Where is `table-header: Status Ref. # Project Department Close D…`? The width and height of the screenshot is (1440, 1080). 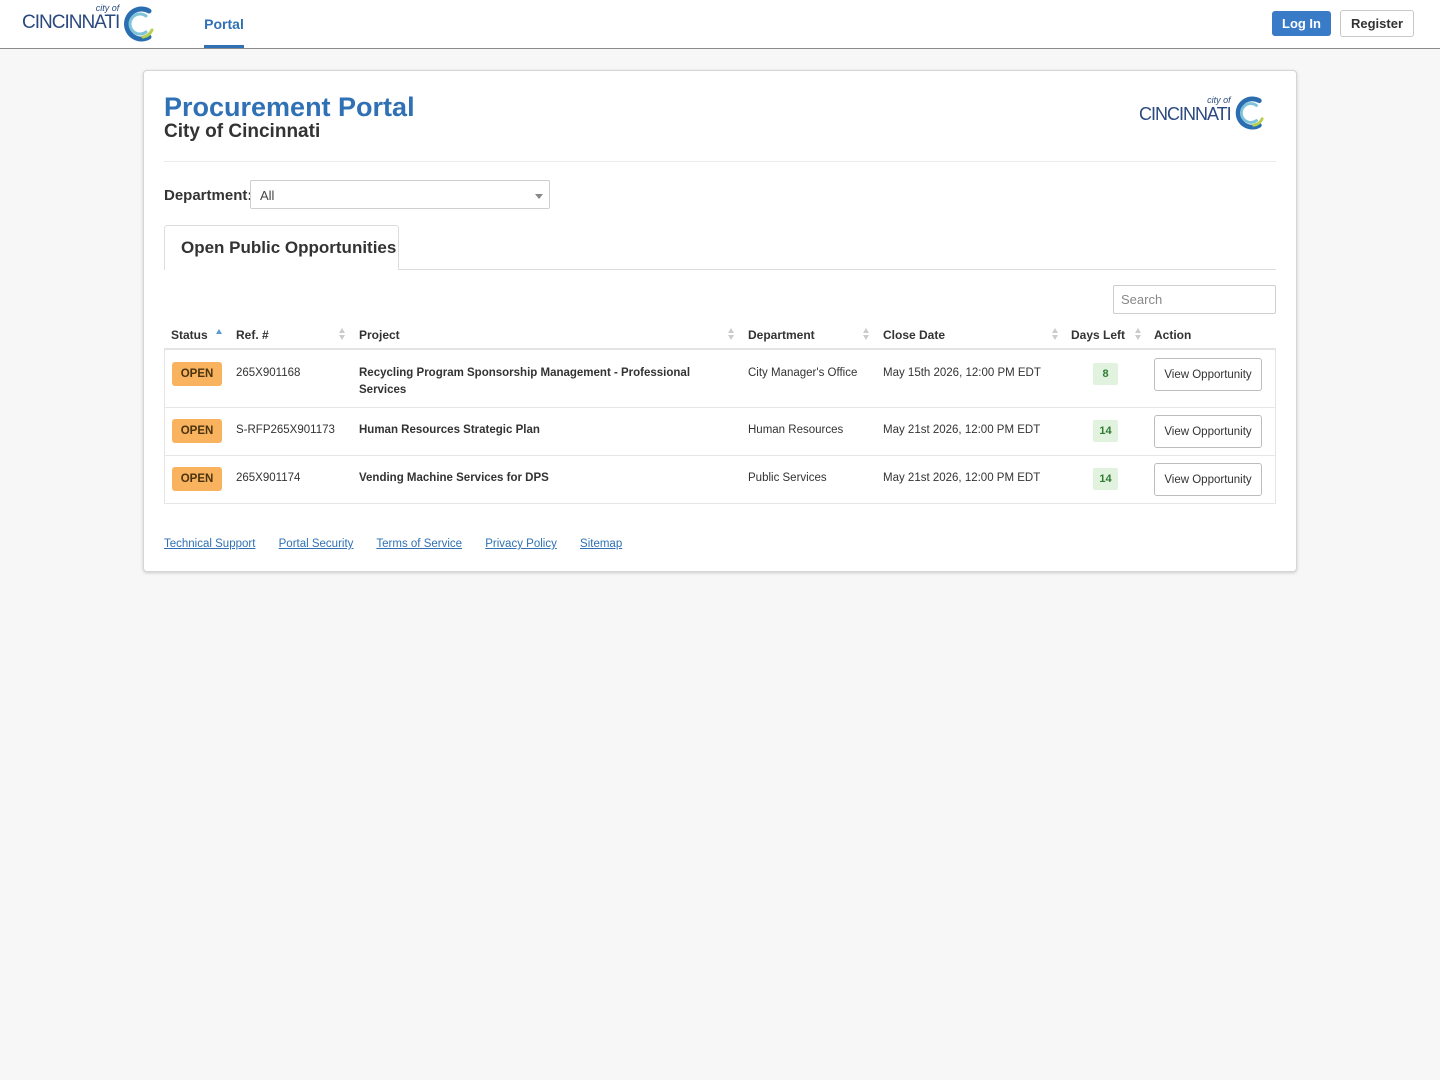
table-header: Status Ref. # Project Department Close D… is located at coordinates (720, 334).